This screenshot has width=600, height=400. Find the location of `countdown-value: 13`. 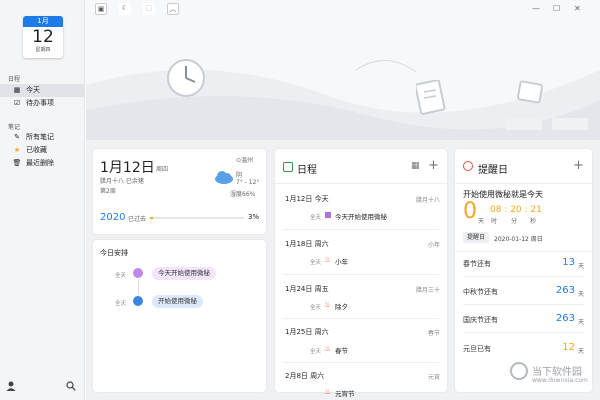

countdown-value: 13 is located at coordinates (568, 262).